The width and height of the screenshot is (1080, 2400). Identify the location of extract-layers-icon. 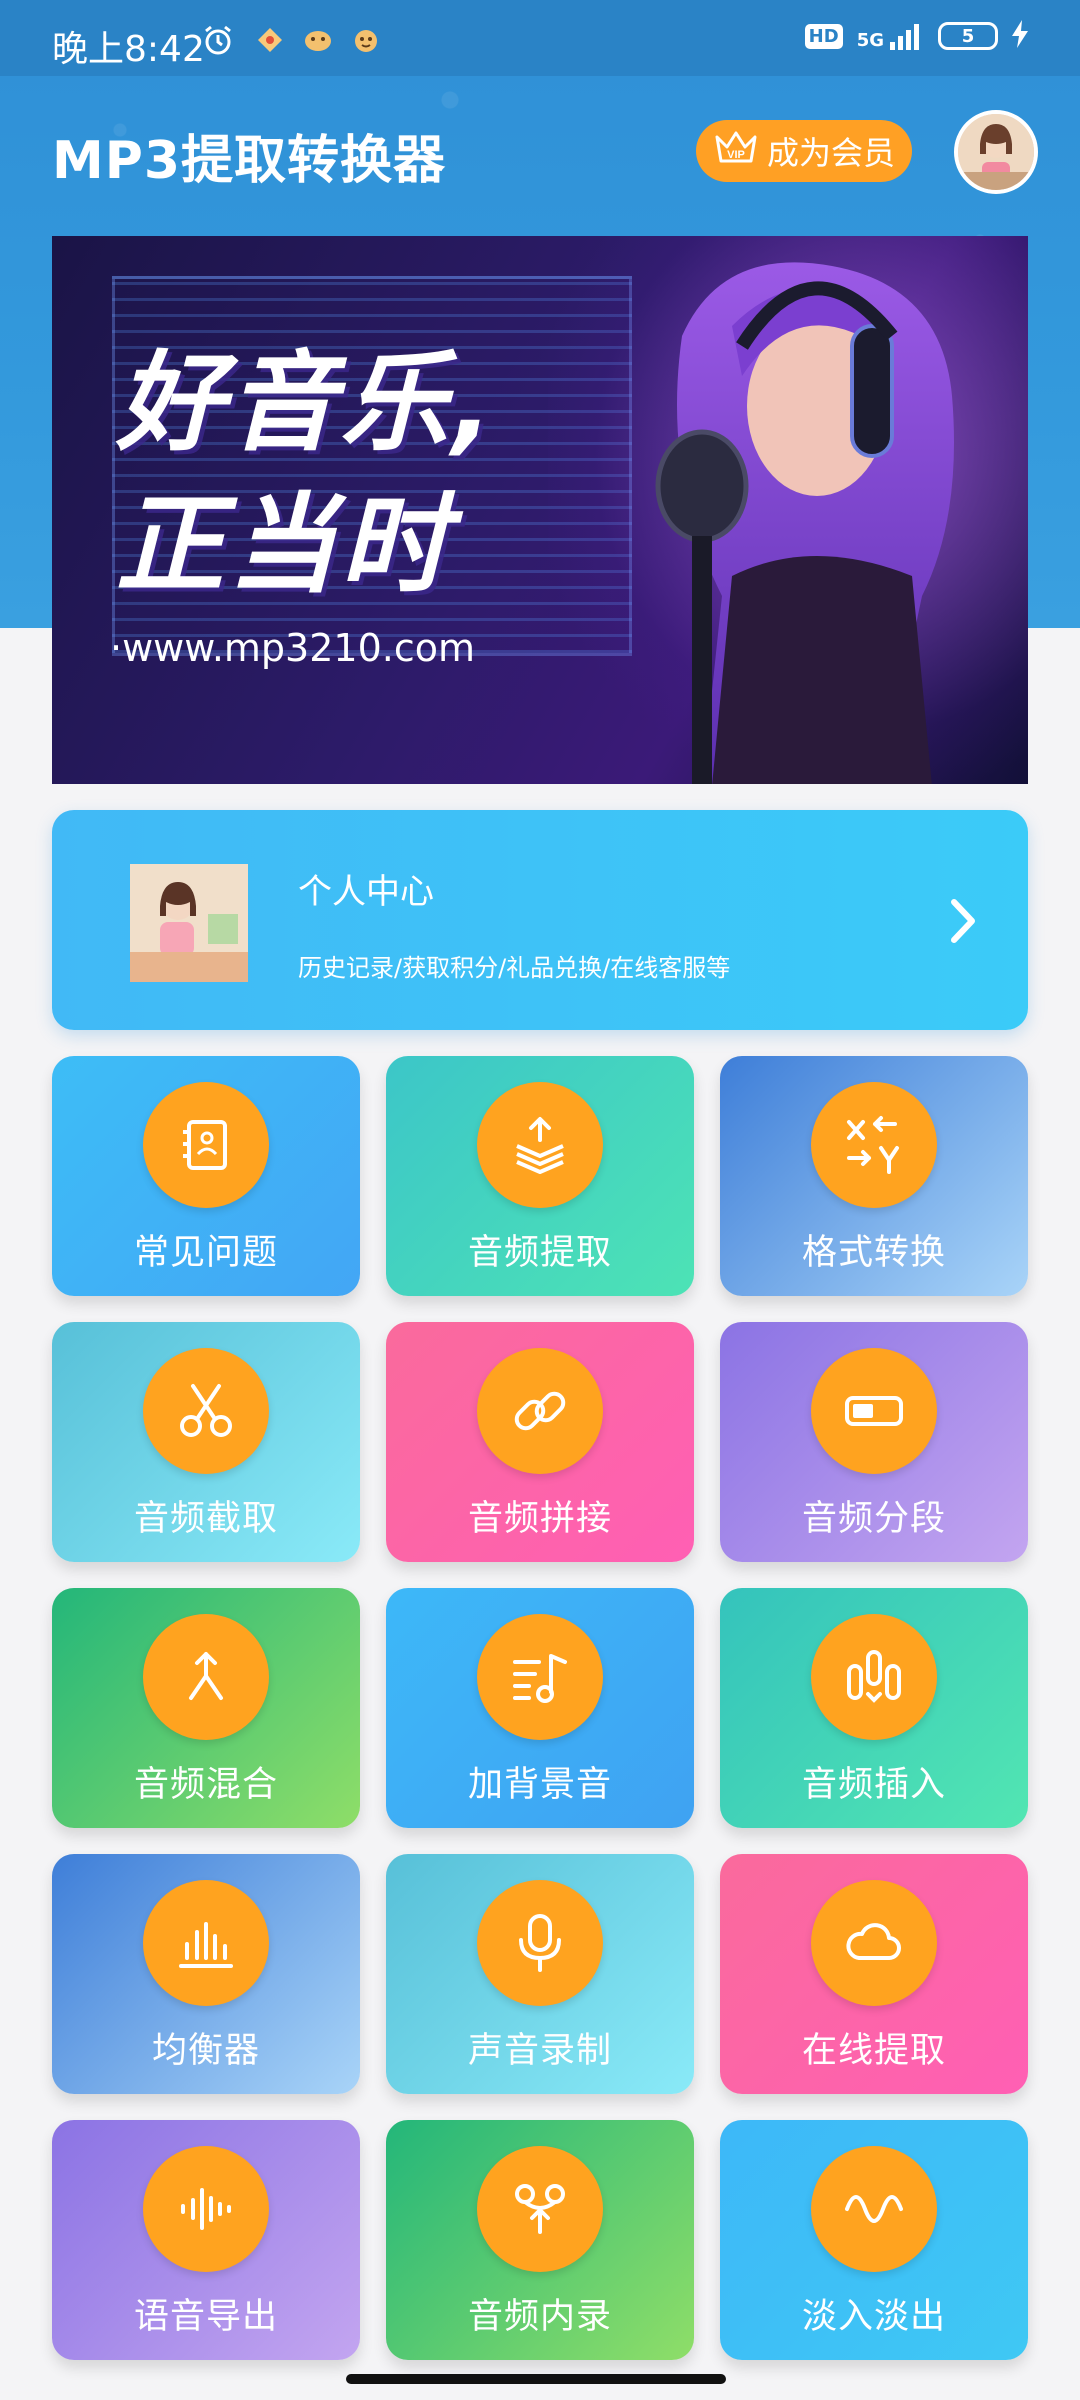
(540, 1145).